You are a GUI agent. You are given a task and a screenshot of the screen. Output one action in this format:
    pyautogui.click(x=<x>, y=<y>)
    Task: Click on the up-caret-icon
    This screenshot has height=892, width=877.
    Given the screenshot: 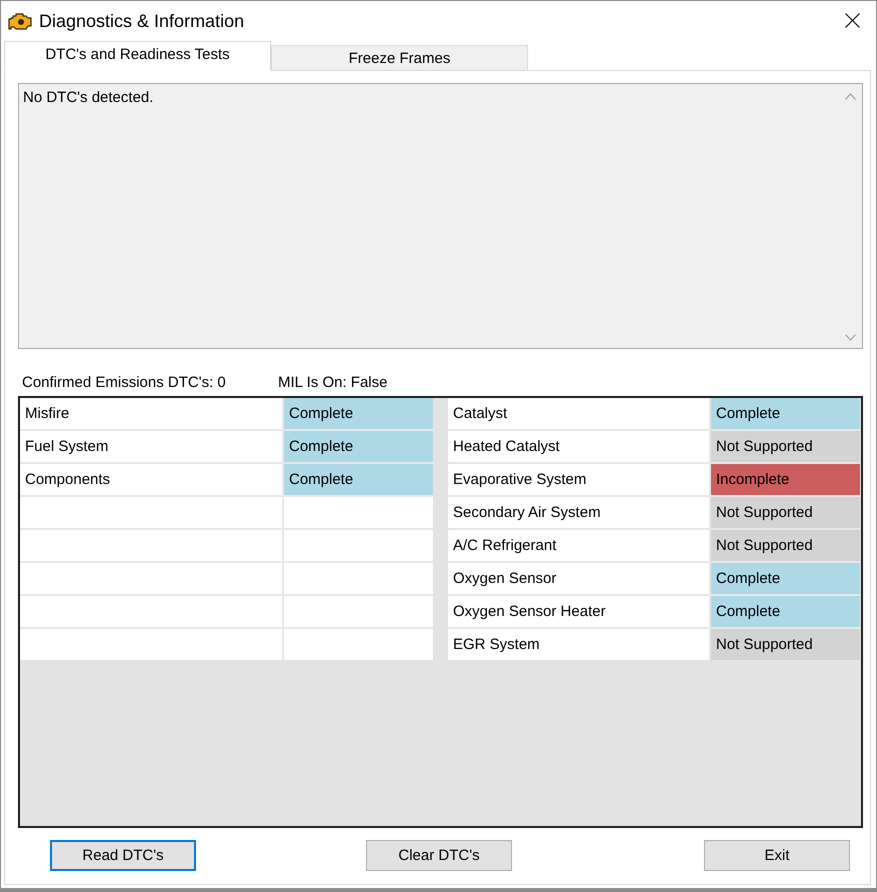 What is the action you would take?
    pyautogui.click(x=850, y=96)
    